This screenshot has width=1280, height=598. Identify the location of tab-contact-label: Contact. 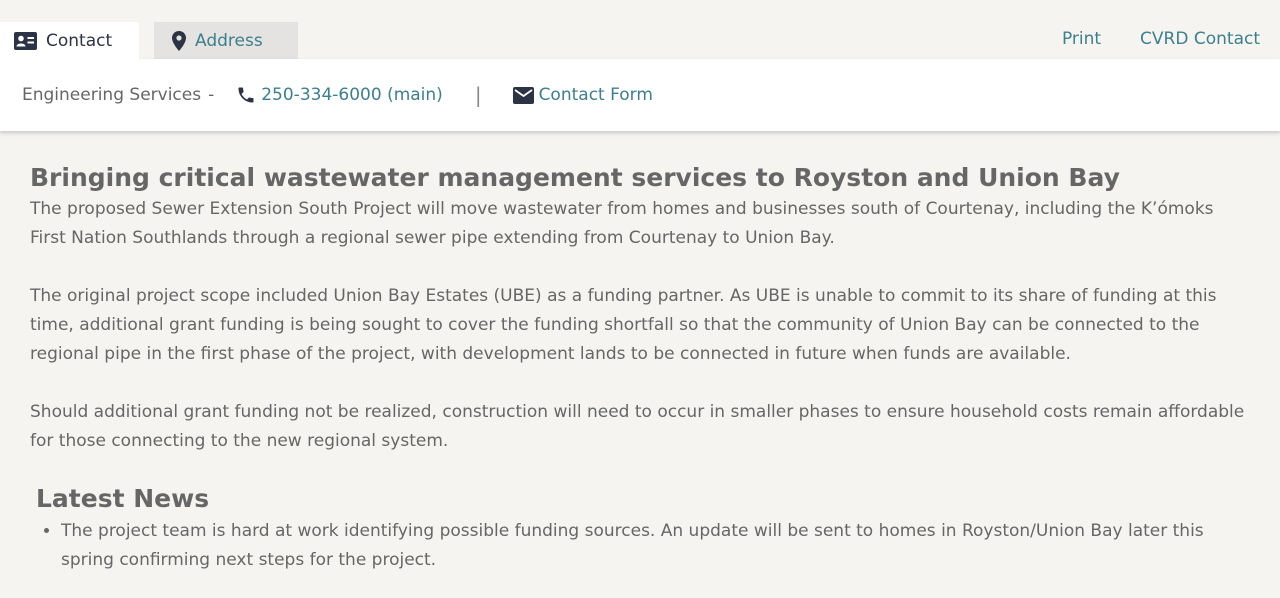
(79, 41).